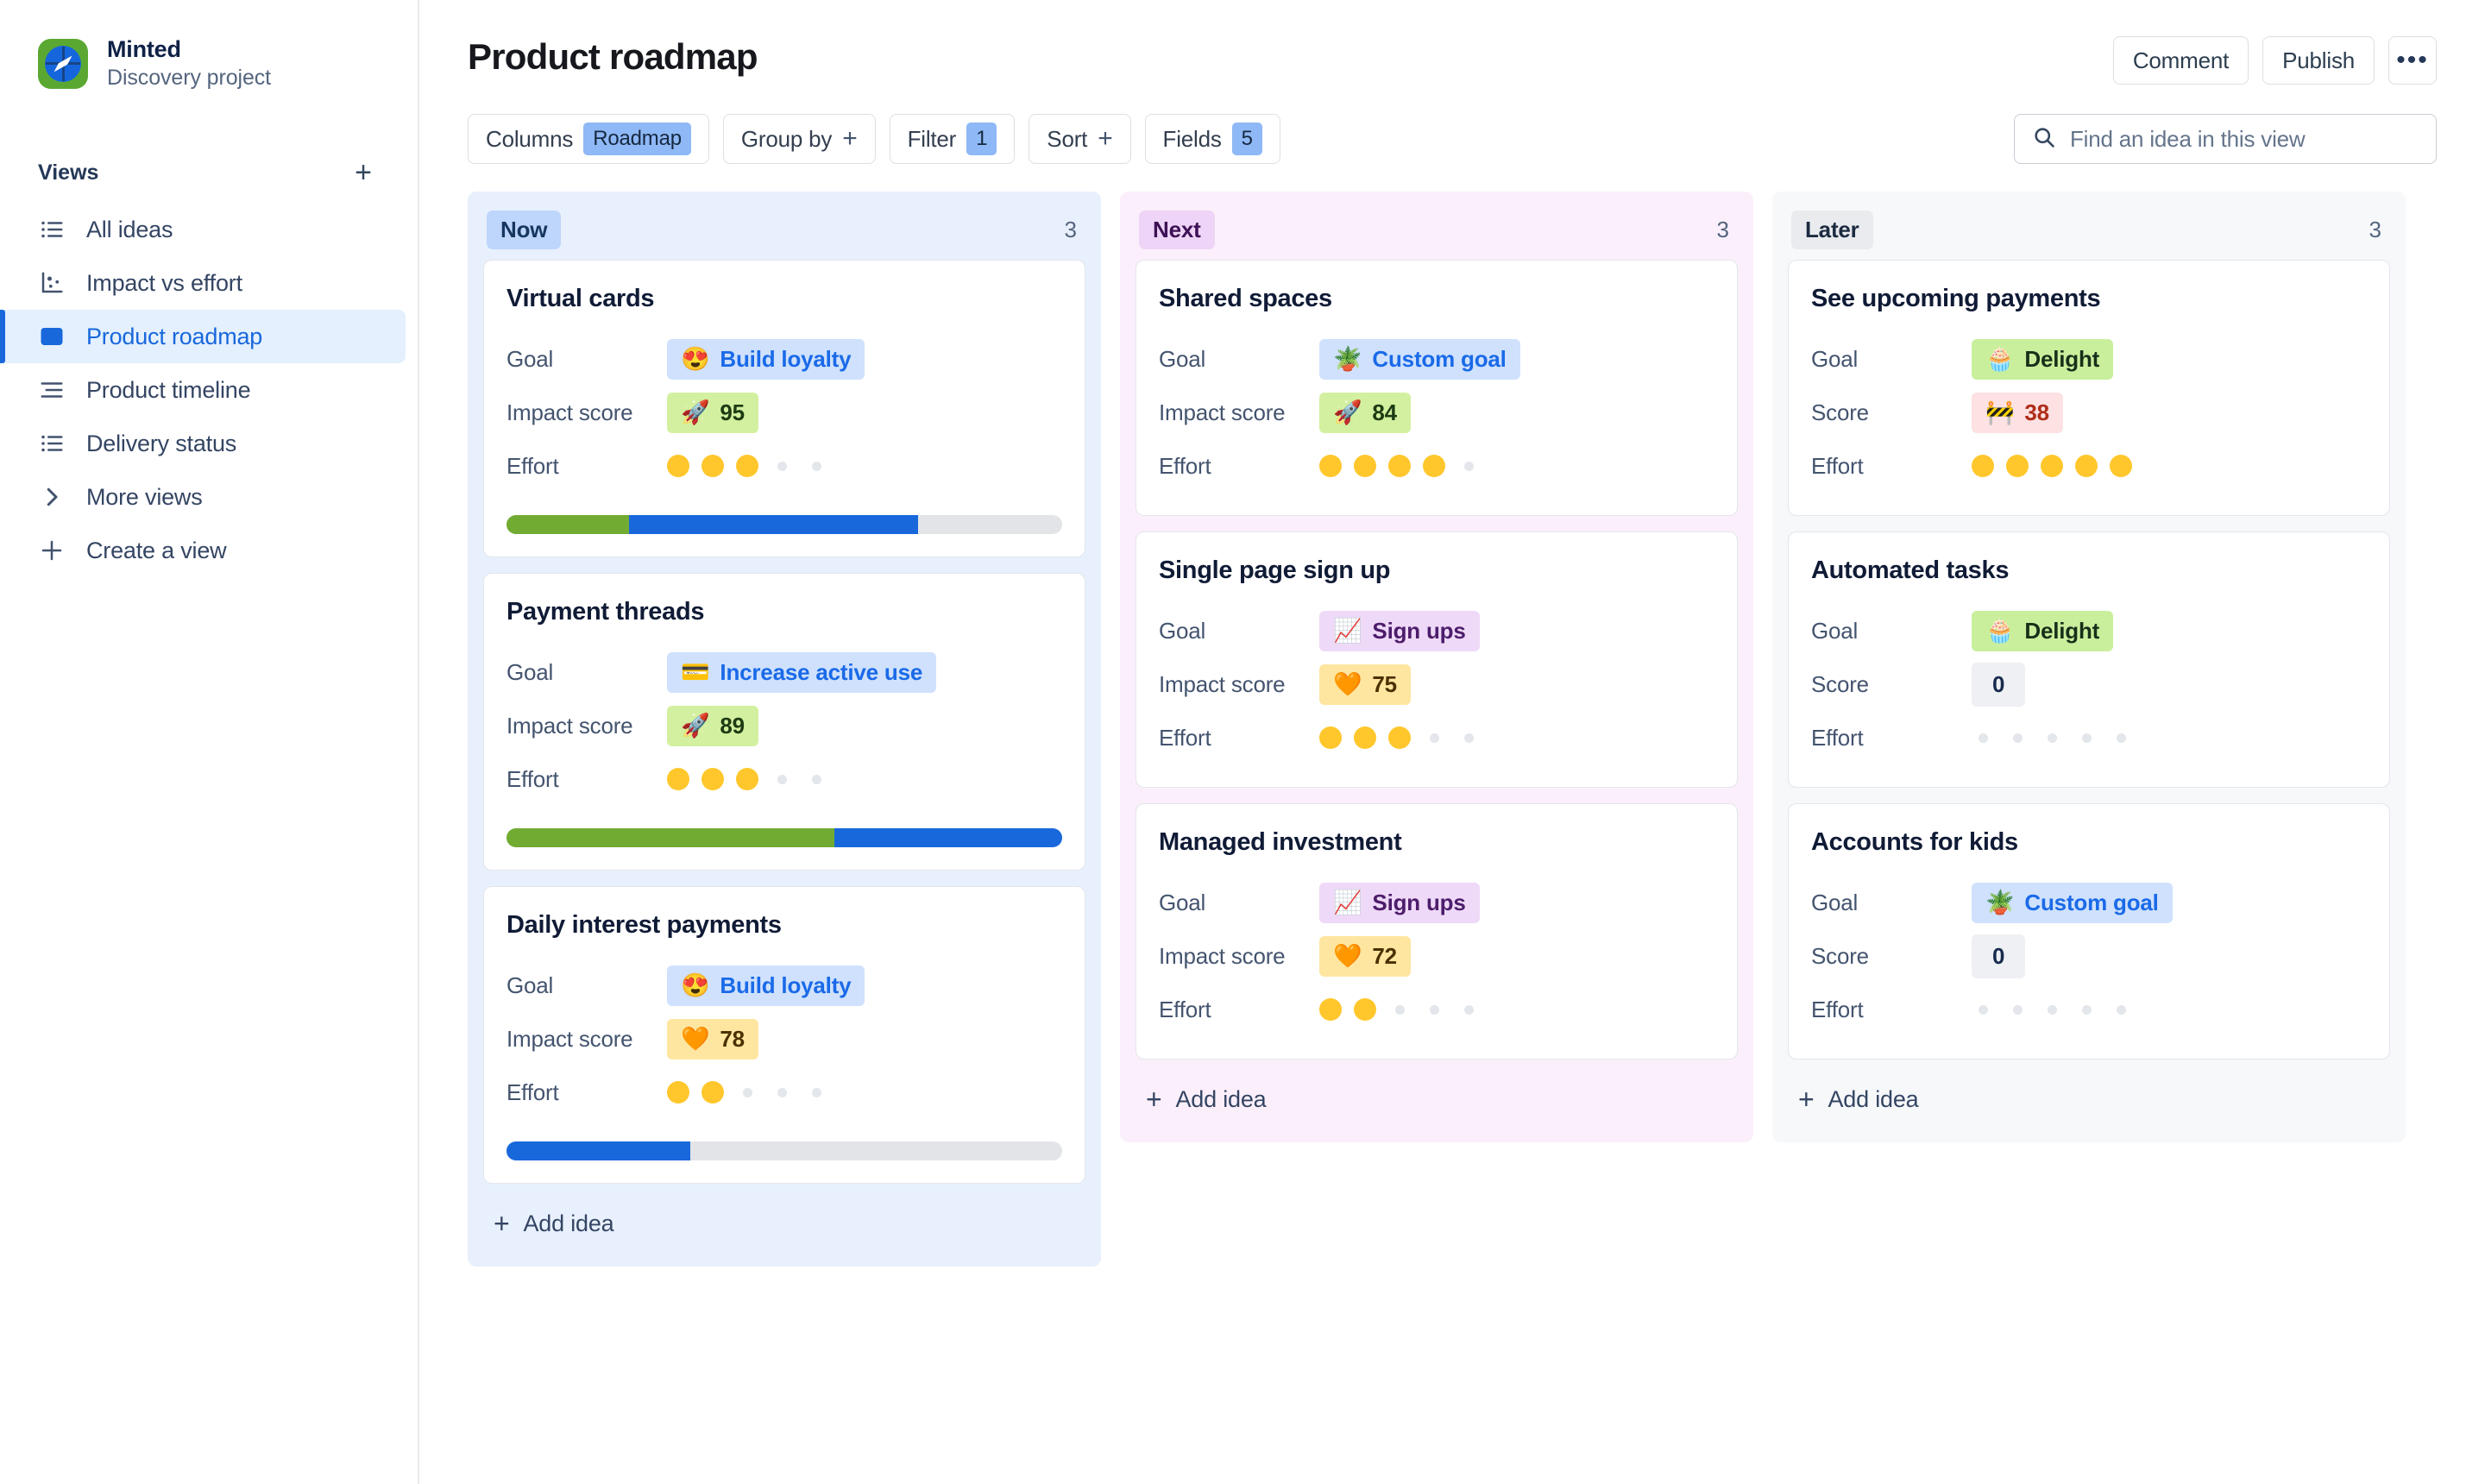 The height and width of the screenshot is (1484, 2485). What do you see at coordinates (2036, 412) in the screenshot?
I see `card-field-tag-text: 38` at bounding box center [2036, 412].